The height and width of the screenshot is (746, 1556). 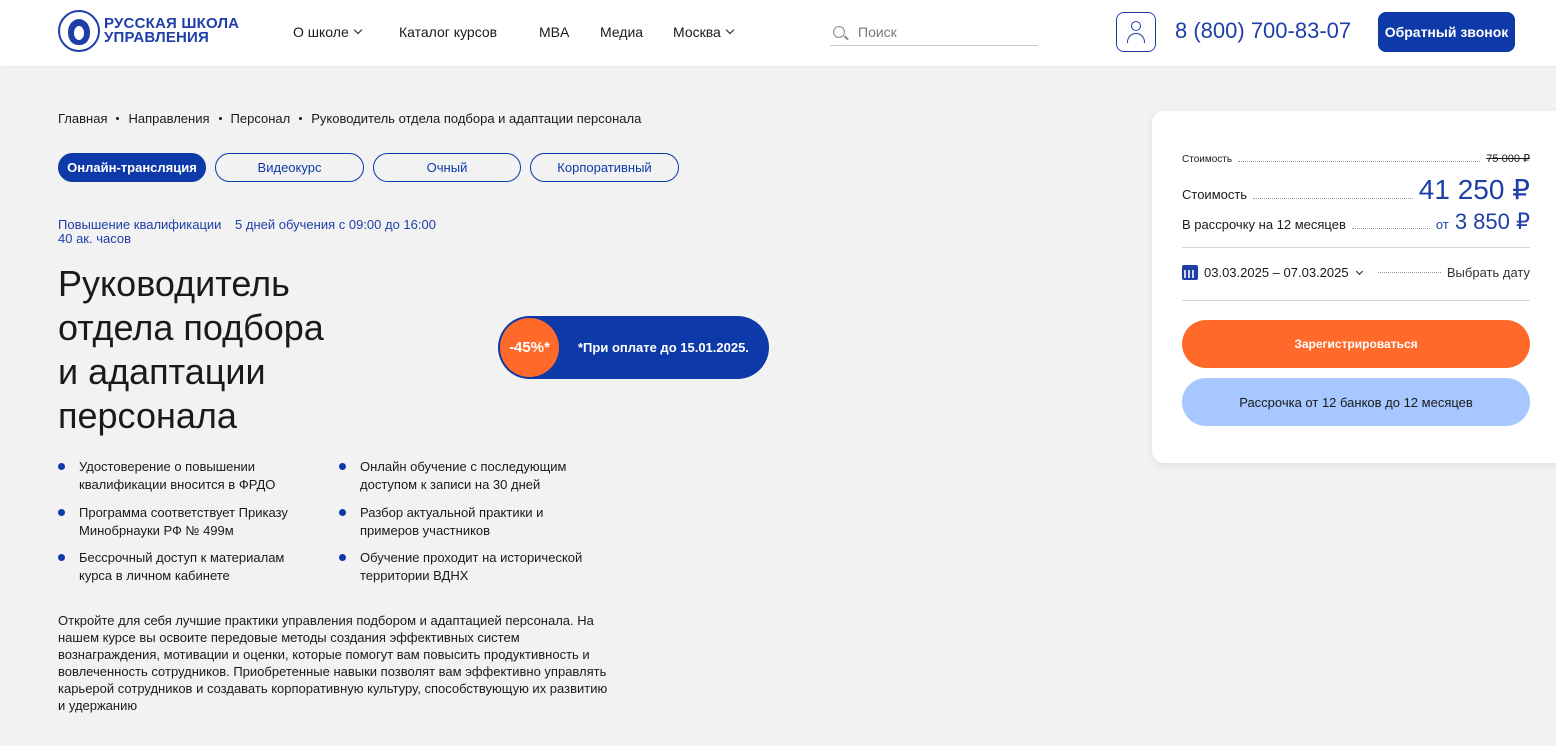 What do you see at coordinates (327, 32) in the screenshot?
I see `nav-item-about: О школе` at bounding box center [327, 32].